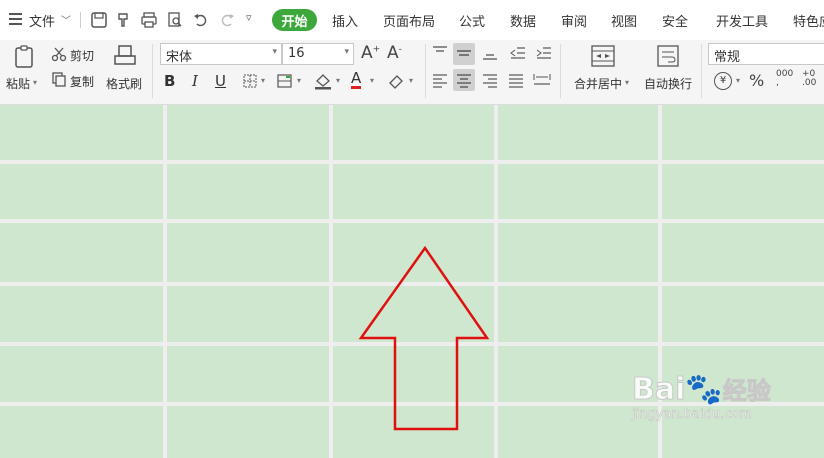 The width and height of the screenshot is (824, 458). I want to click on decrease-font-size-icon: A-, so click(394, 53).